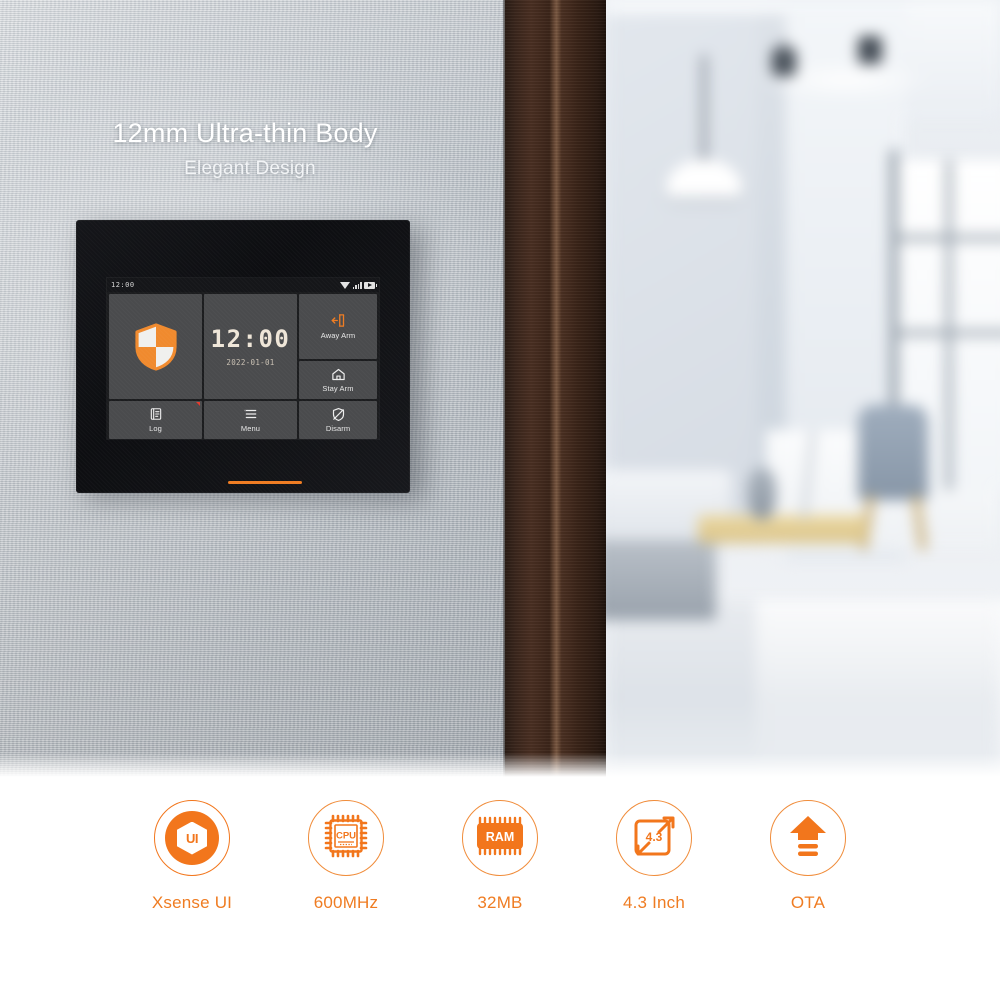  What do you see at coordinates (338, 429) in the screenshot?
I see `tile-disarm-label: Disarm` at bounding box center [338, 429].